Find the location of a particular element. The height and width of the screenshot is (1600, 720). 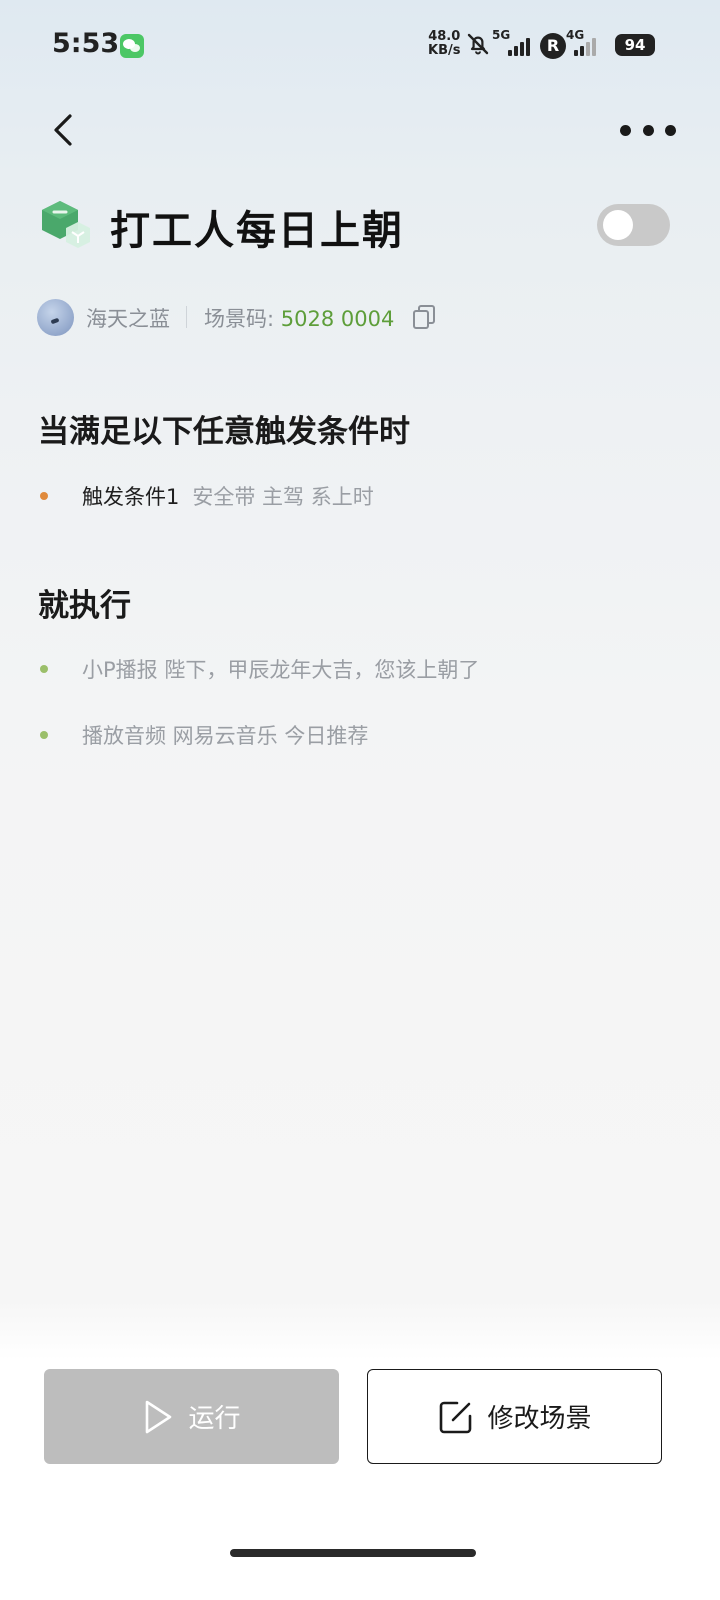

toggle-knob is located at coordinates (618, 225).